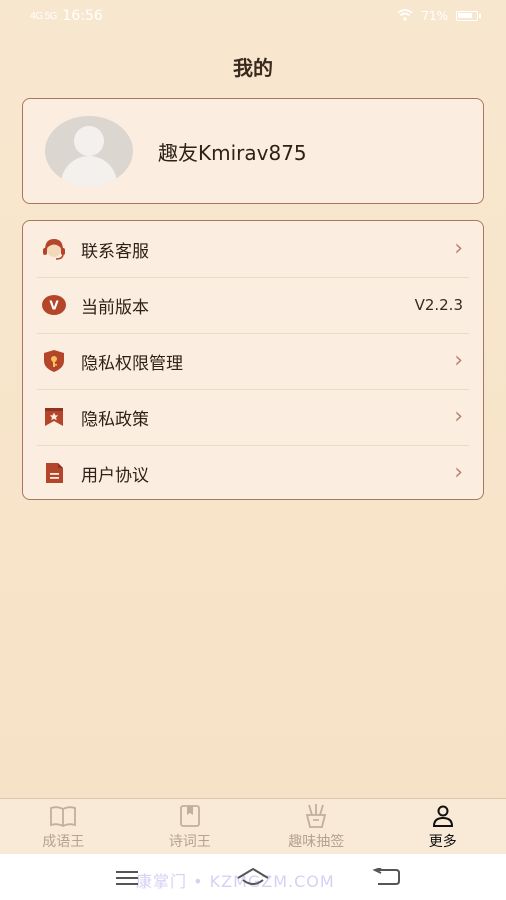 The image size is (506, 900). What do you see at coordinates (405, 16) in the screenshot?
I see `wifi-icon` at bounding box center [405, 16].